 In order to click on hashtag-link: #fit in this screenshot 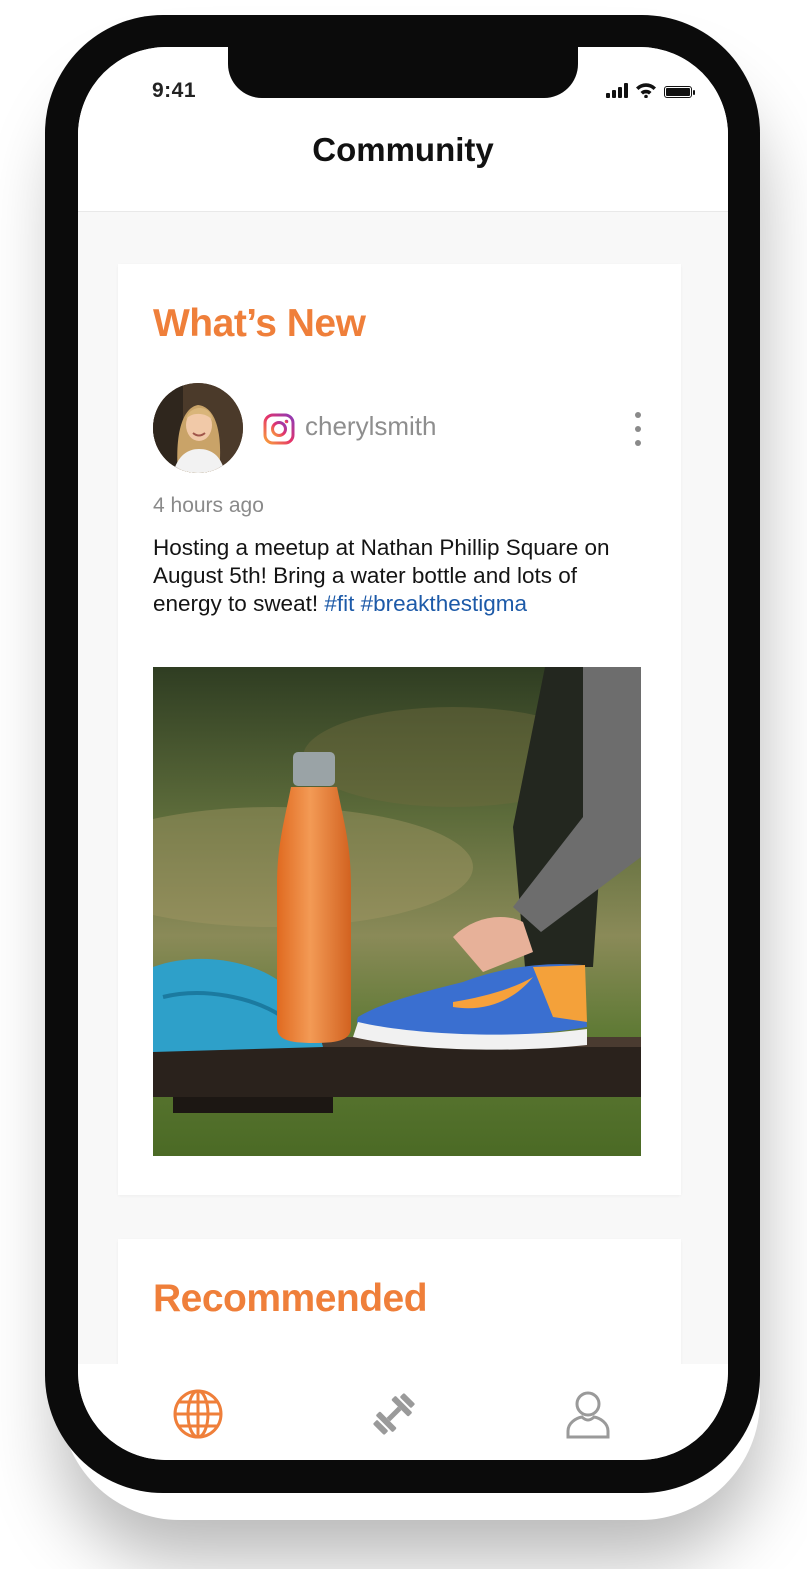, I will do `click(339, 603)`.